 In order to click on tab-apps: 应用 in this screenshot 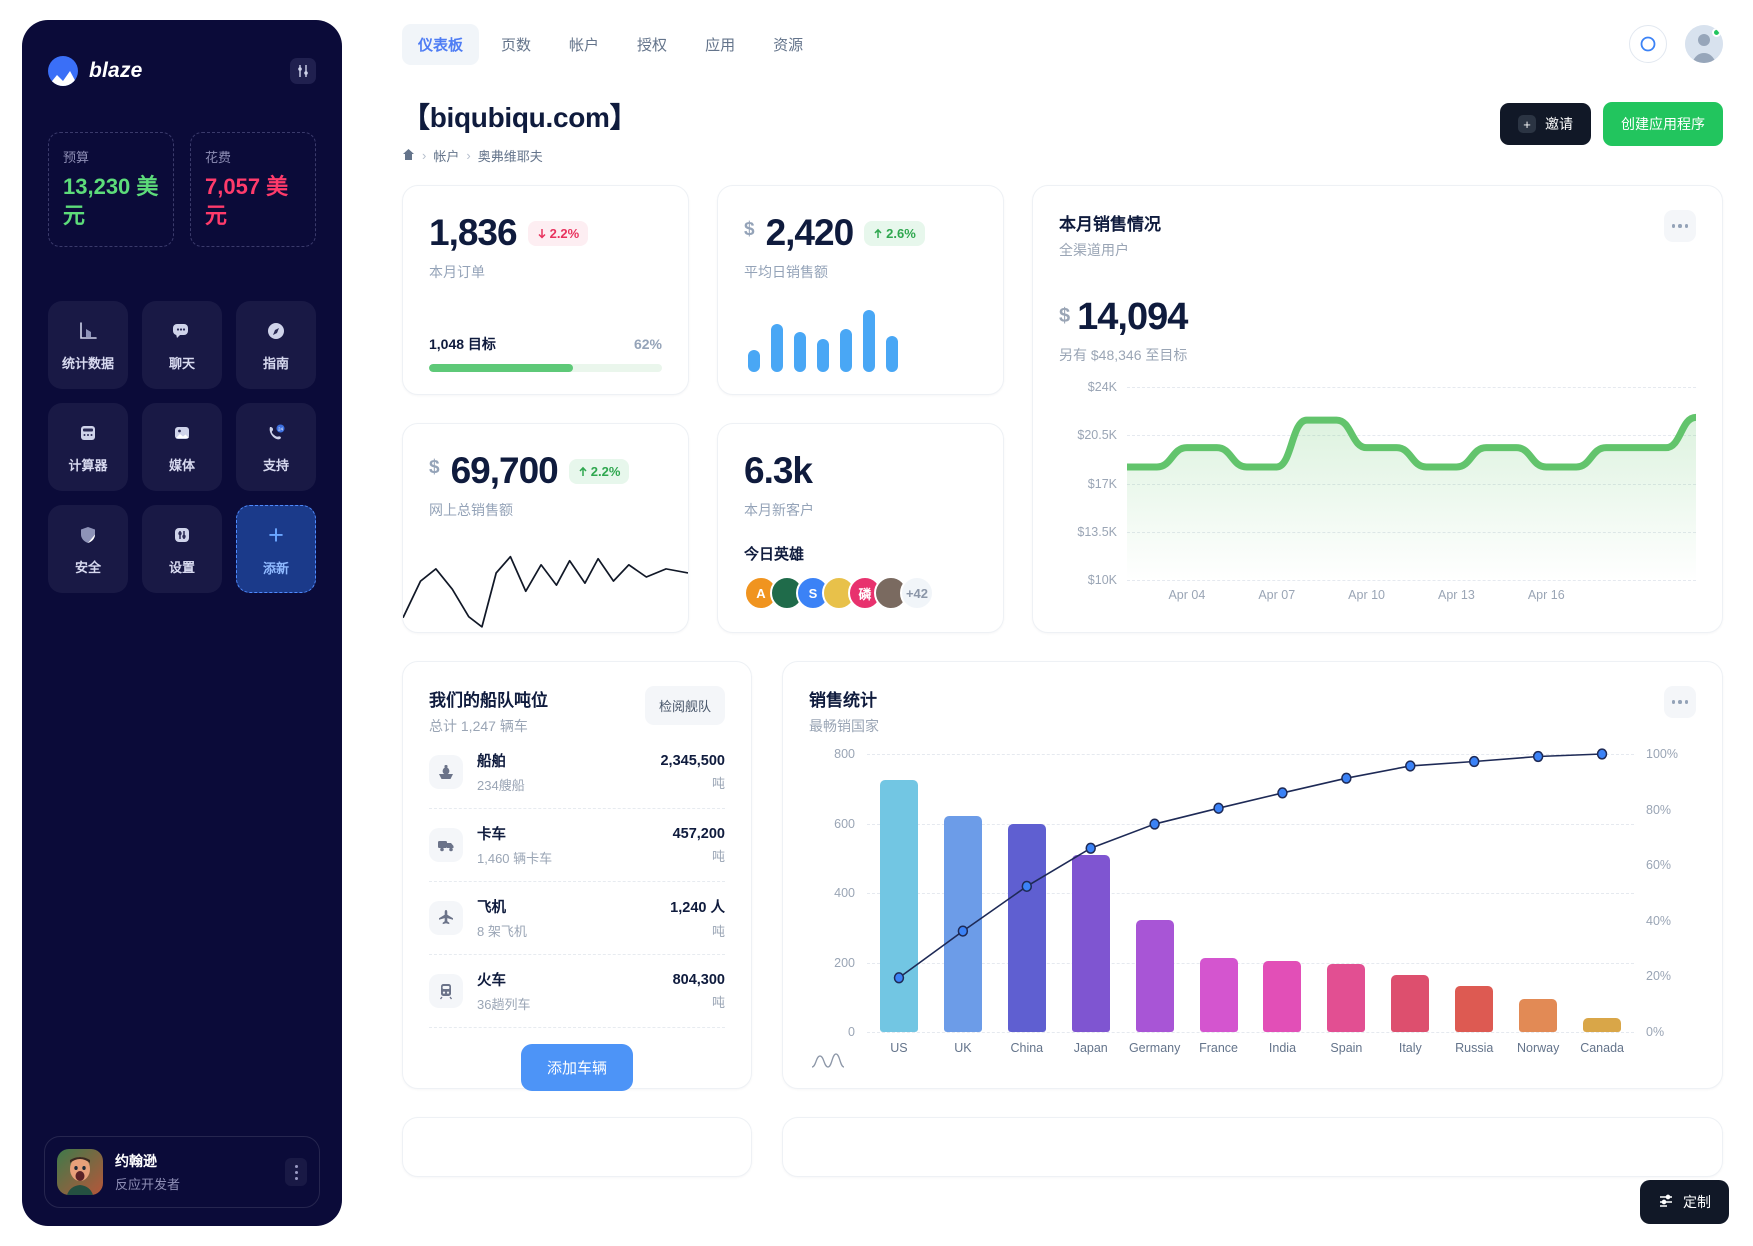, I will do `click(720, 44)`.